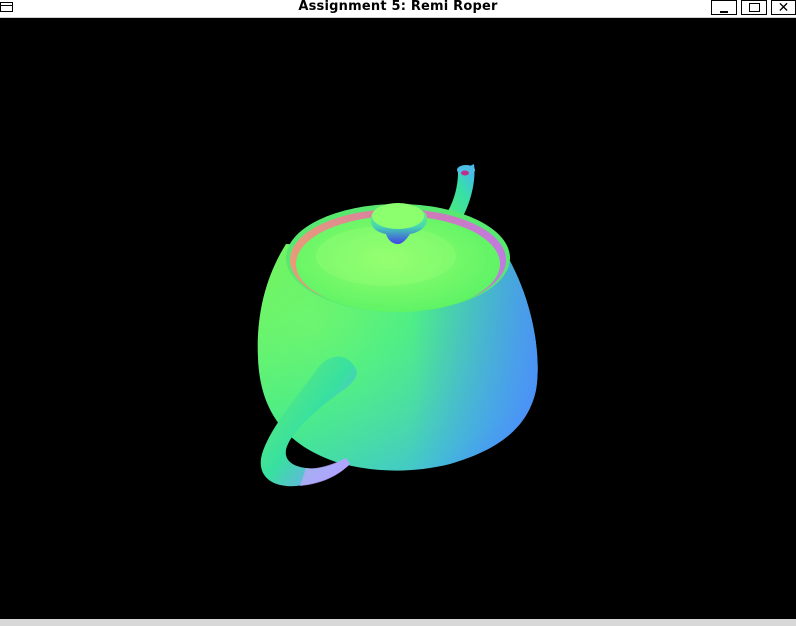  I want to click on title-bar: Assignment 5: Remi Roper ✕, so click(398, 9).